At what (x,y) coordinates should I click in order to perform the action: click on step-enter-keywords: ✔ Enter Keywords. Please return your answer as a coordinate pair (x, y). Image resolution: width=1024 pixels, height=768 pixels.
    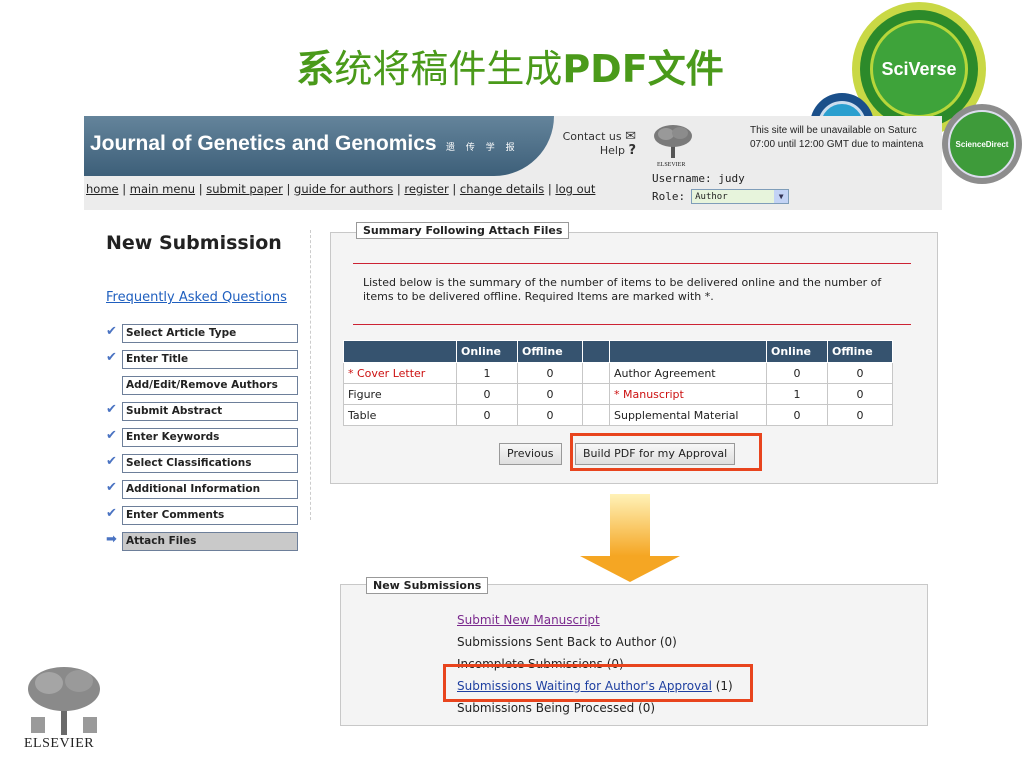
    Looking at the image, I should click on (203, 437).